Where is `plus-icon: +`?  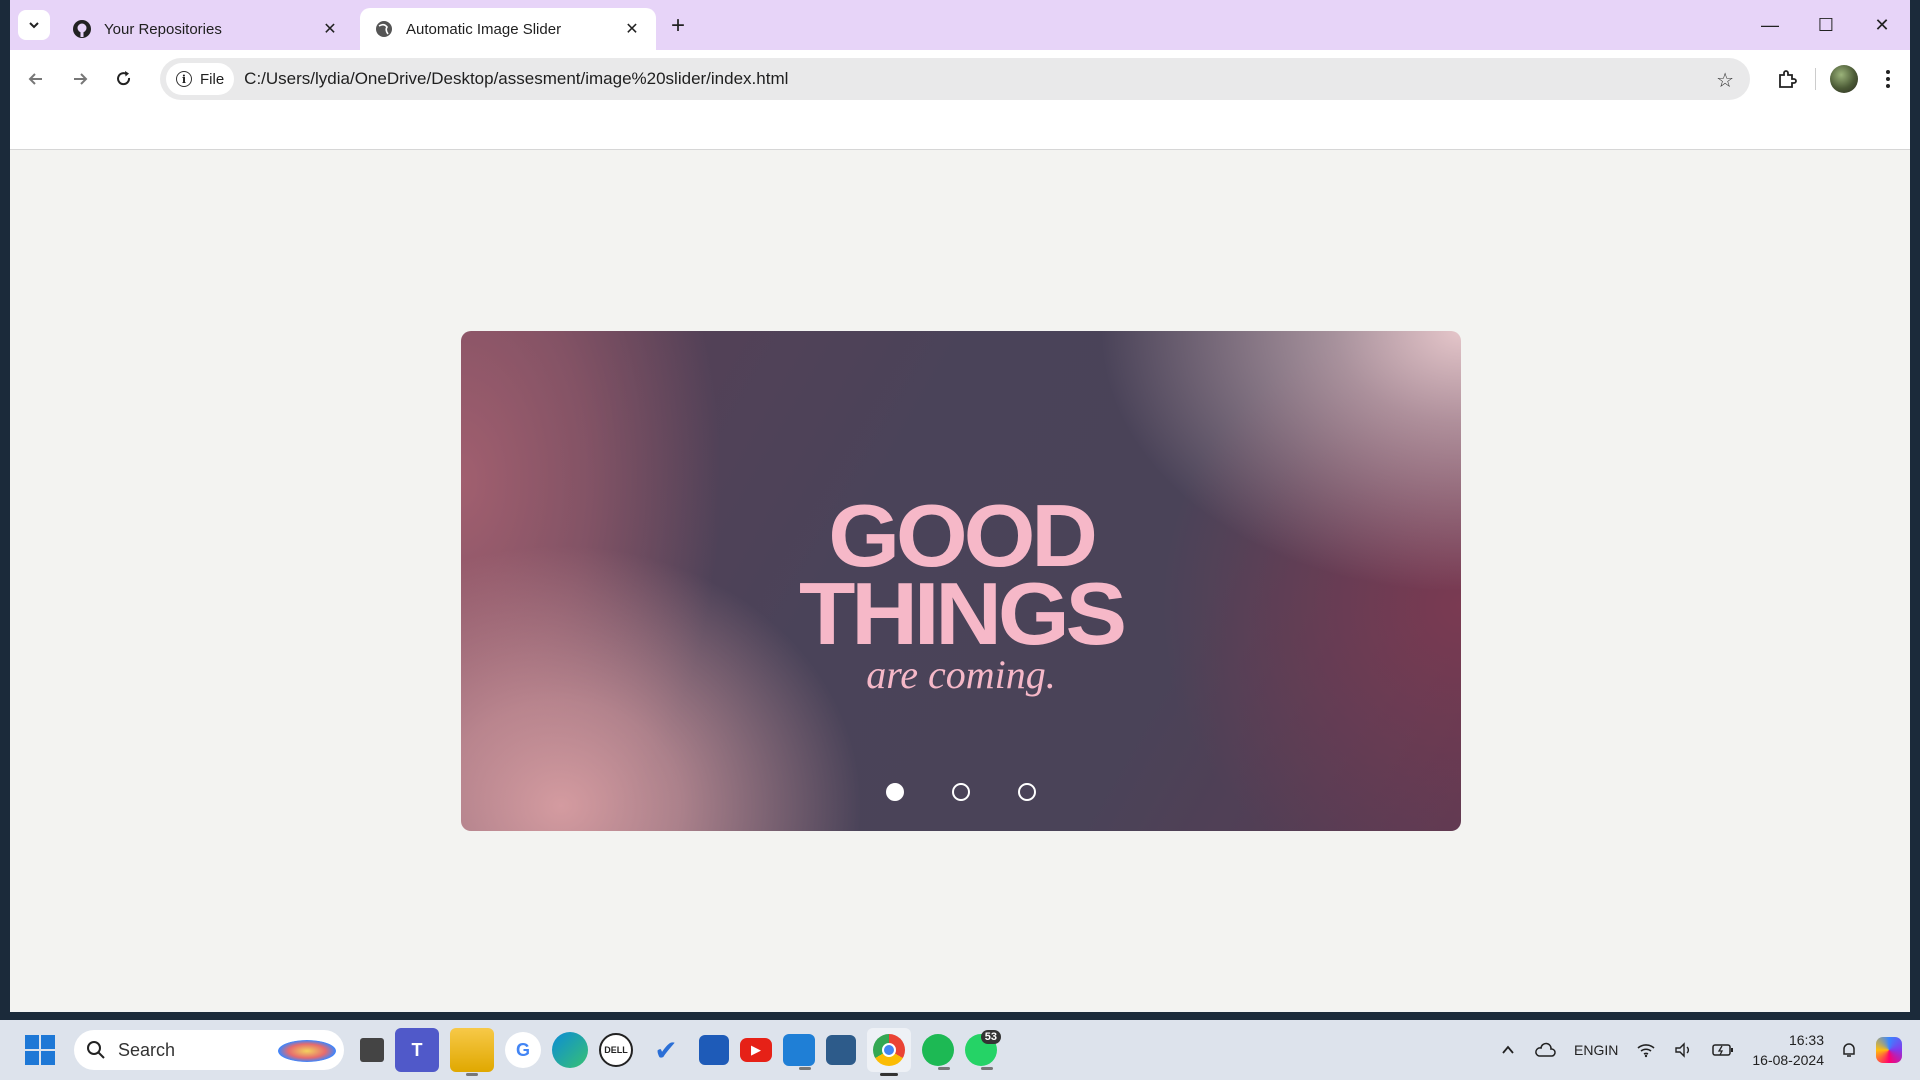 plus-icon: + is located at coordinates (677, 25).